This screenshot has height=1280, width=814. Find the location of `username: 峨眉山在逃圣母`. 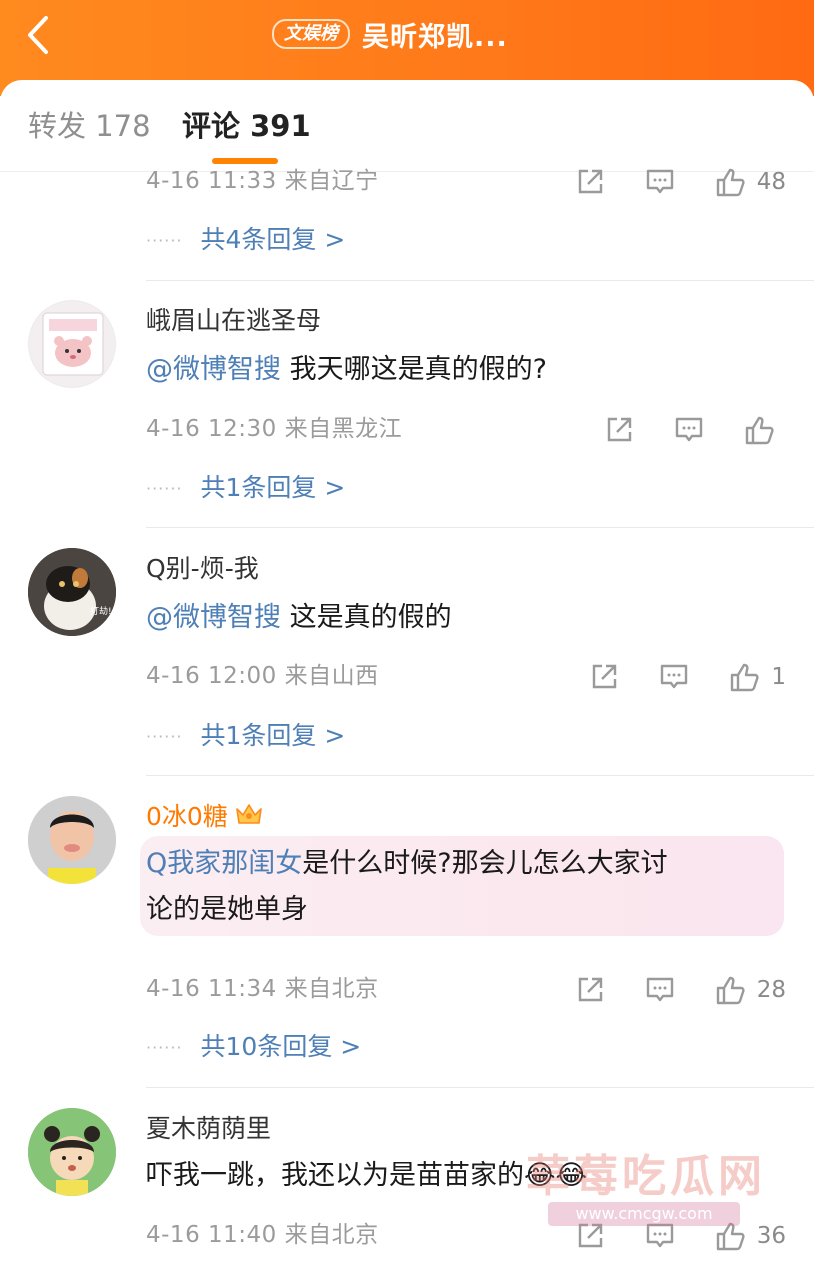

username: 峨眉山在逃圣母 is located at coordinates (233, 321).